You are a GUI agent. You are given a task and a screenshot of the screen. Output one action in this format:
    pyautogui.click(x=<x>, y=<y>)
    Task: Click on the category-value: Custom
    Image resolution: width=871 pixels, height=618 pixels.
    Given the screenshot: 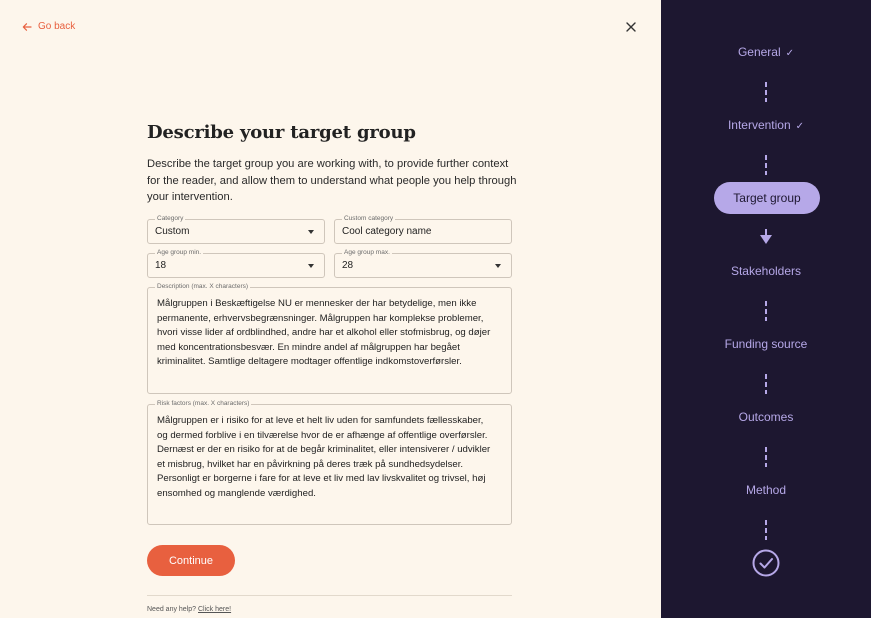 What is the action you would take?
    pyautogui.click(x=172, y=231)
    